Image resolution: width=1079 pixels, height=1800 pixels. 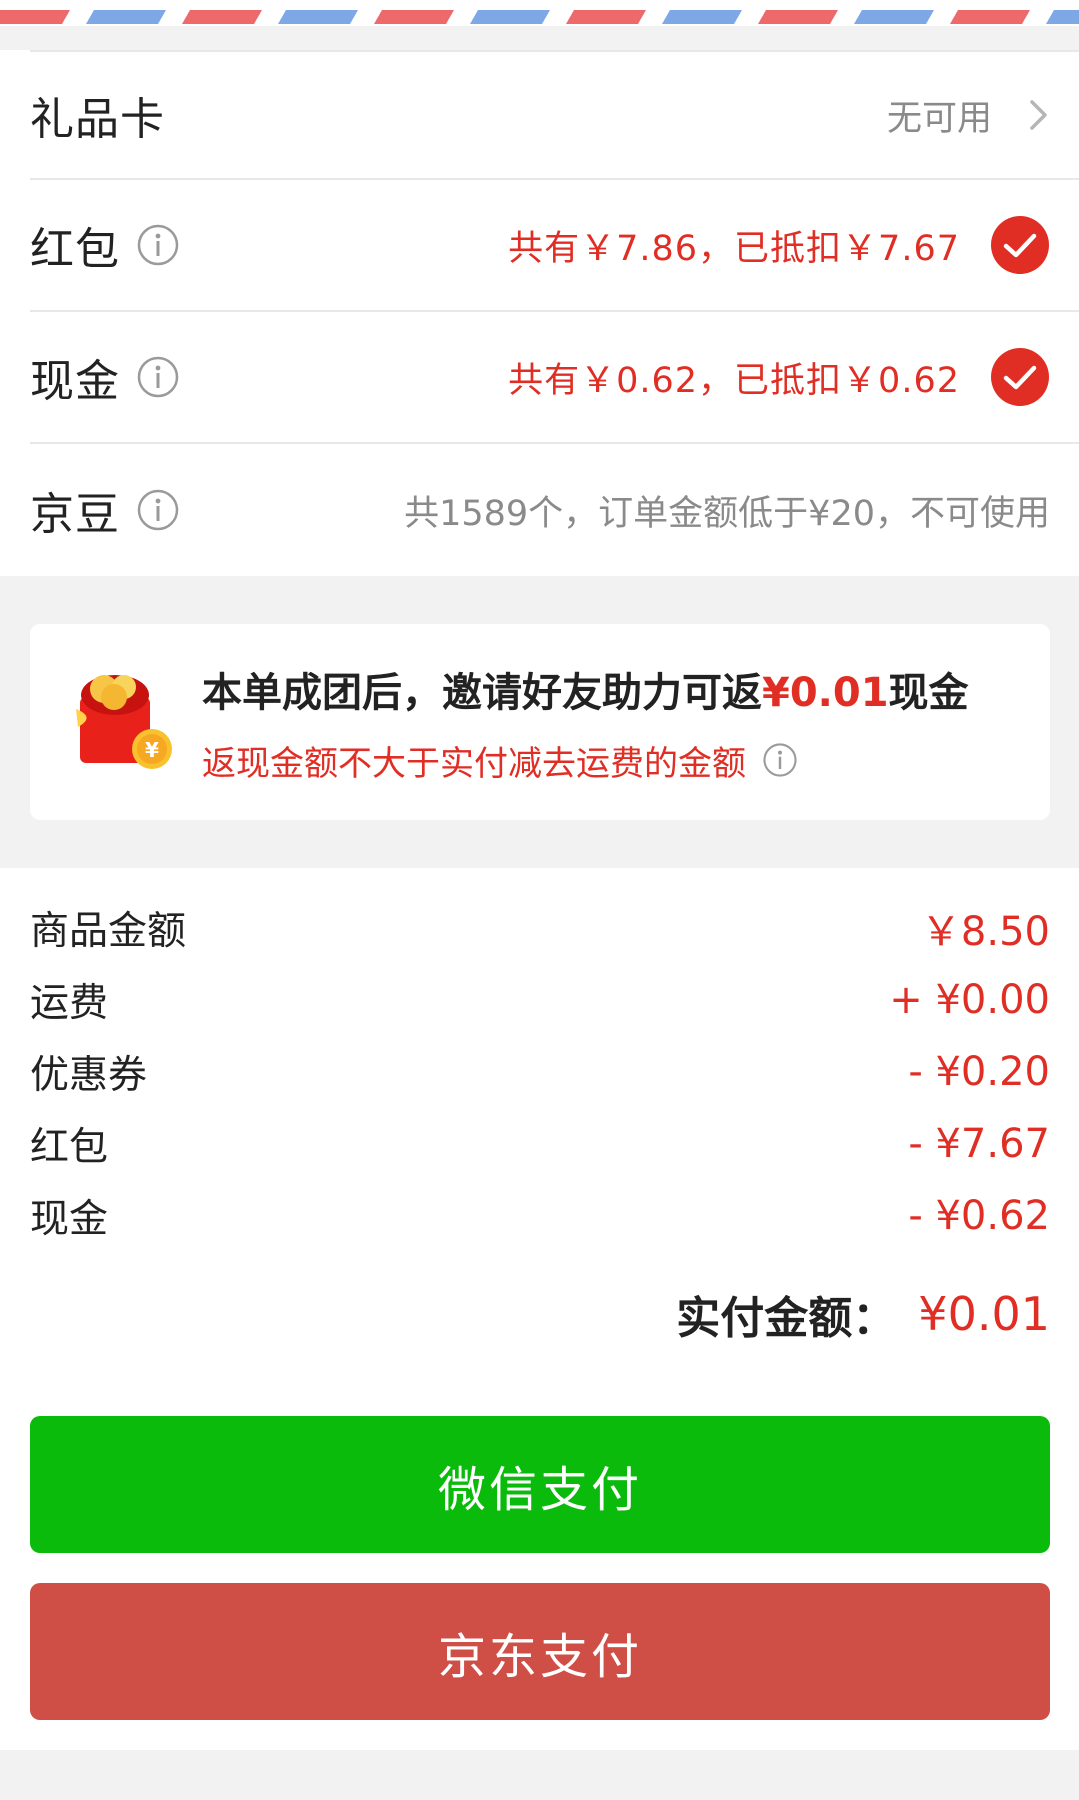 I want to click on cash-label: 现金, so click(x=75, y=381).